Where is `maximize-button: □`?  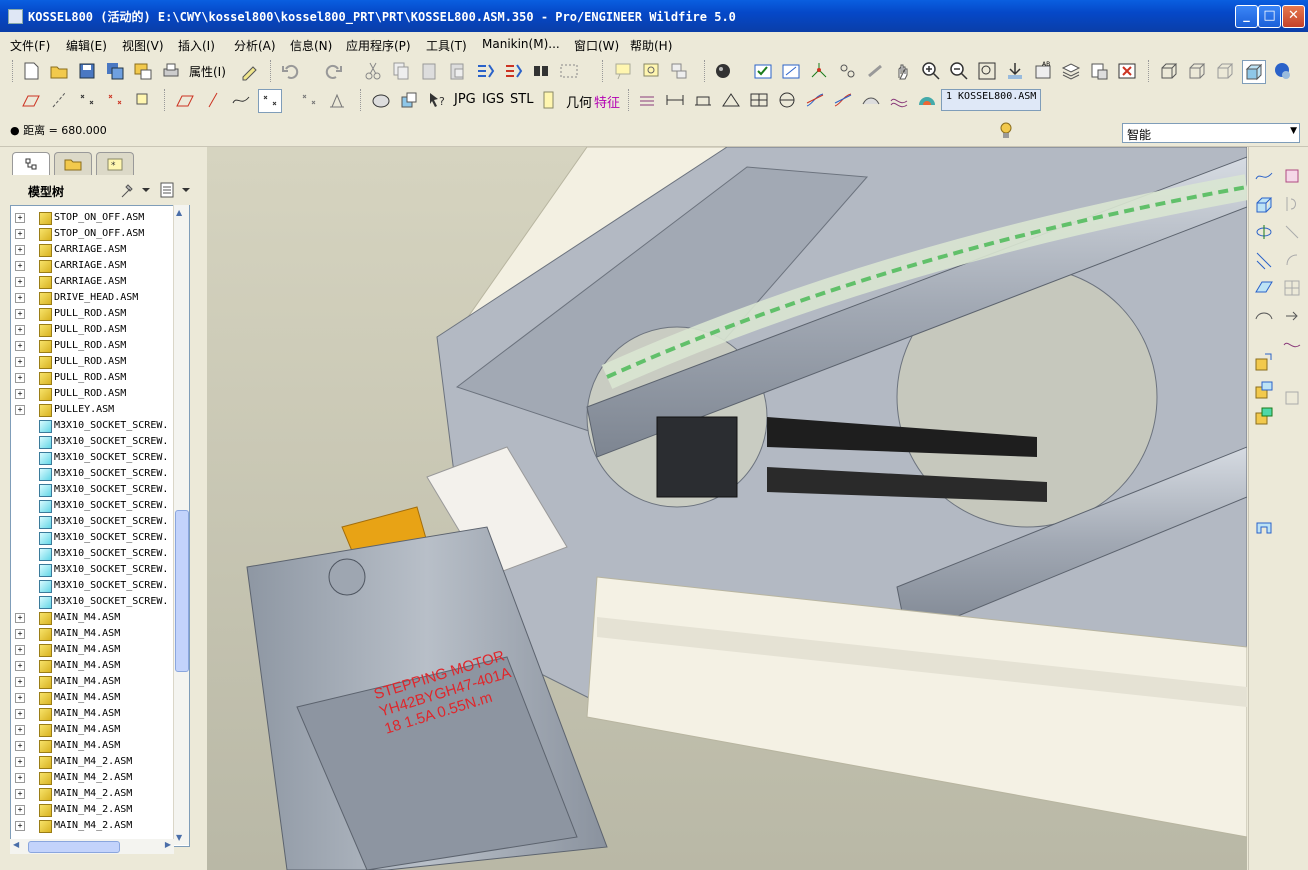
maximize-button: □ is located at coordinates (1269, 16).